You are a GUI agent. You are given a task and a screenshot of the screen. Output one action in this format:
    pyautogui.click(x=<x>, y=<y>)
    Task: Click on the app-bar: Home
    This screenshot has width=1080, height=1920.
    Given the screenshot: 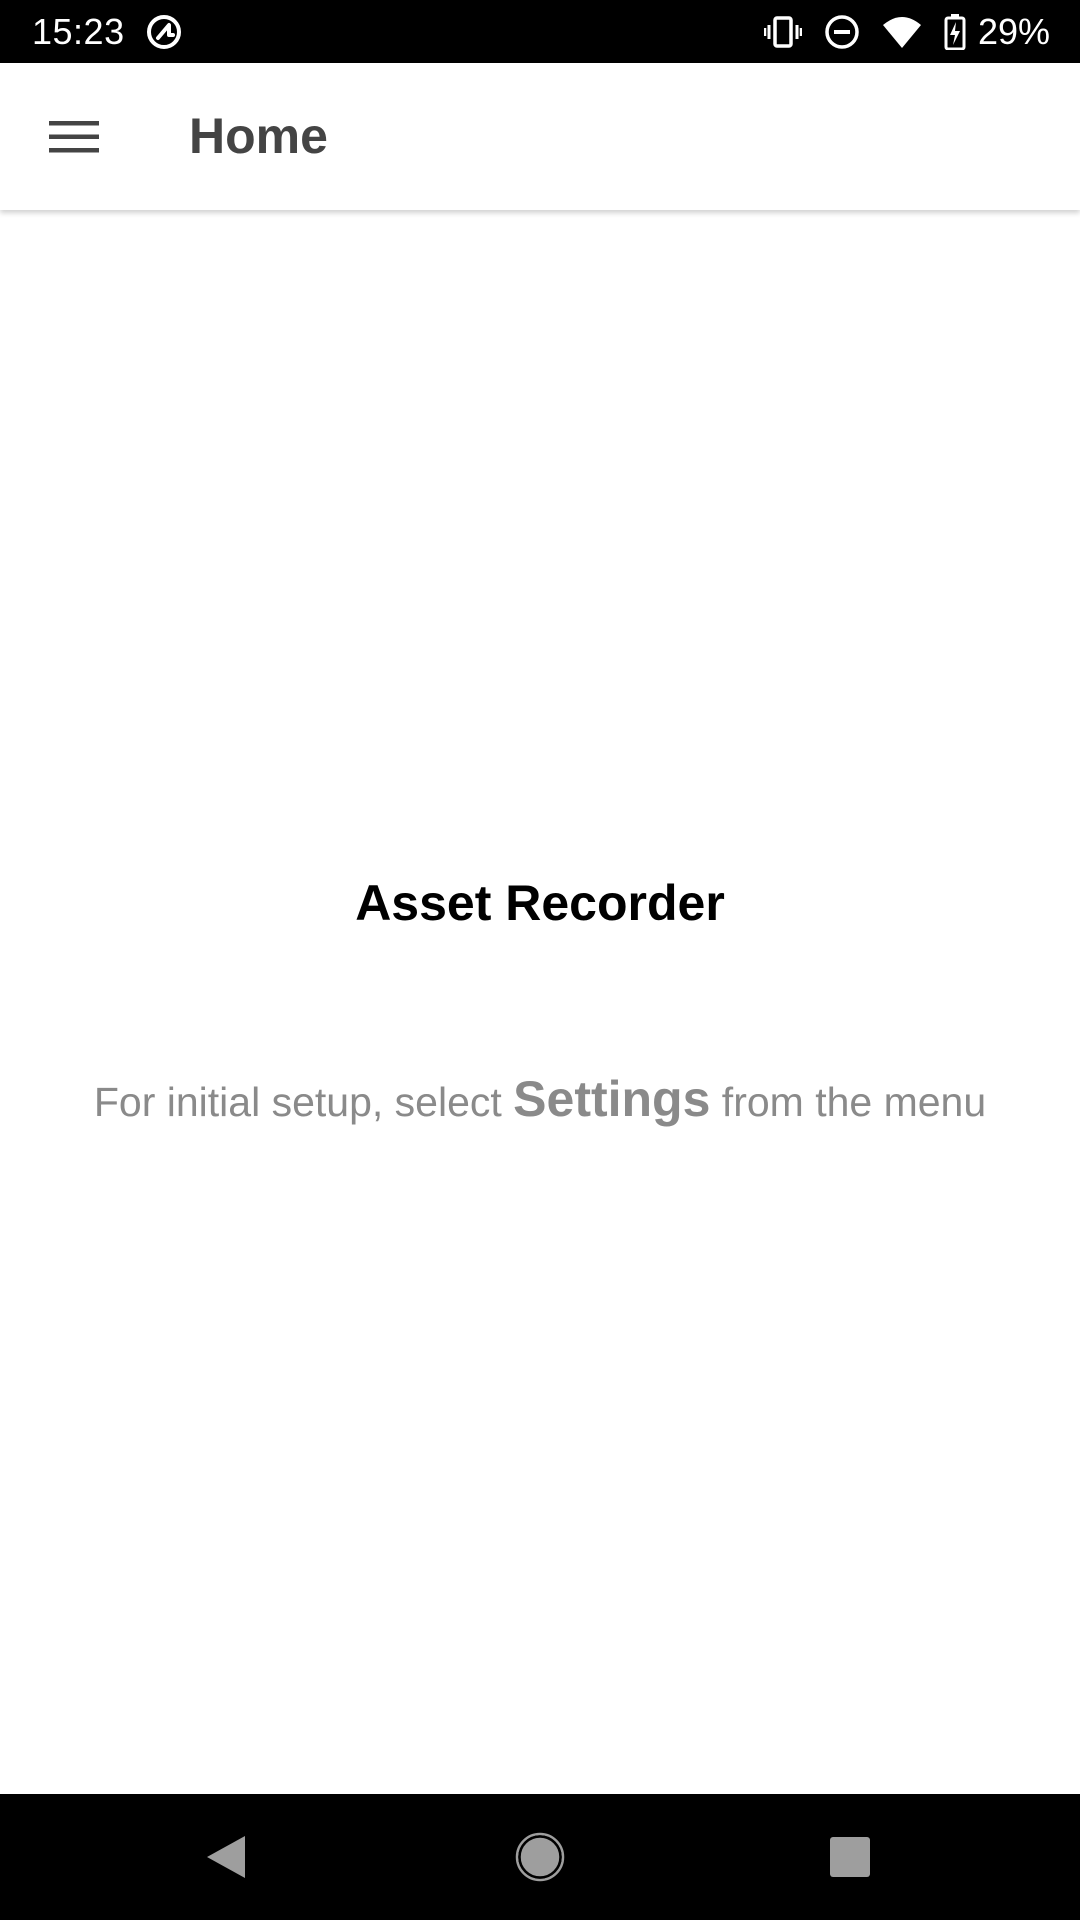 What is the action you would take?
    pyautogui.click(x=540, y=136)
    